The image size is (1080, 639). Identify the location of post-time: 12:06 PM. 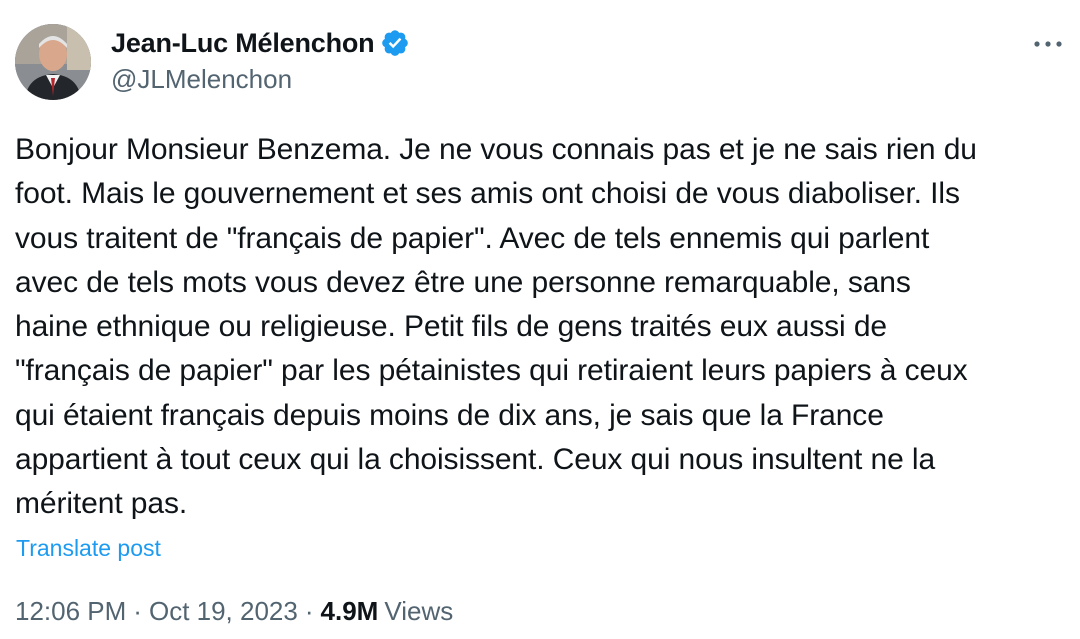
(70, 611).